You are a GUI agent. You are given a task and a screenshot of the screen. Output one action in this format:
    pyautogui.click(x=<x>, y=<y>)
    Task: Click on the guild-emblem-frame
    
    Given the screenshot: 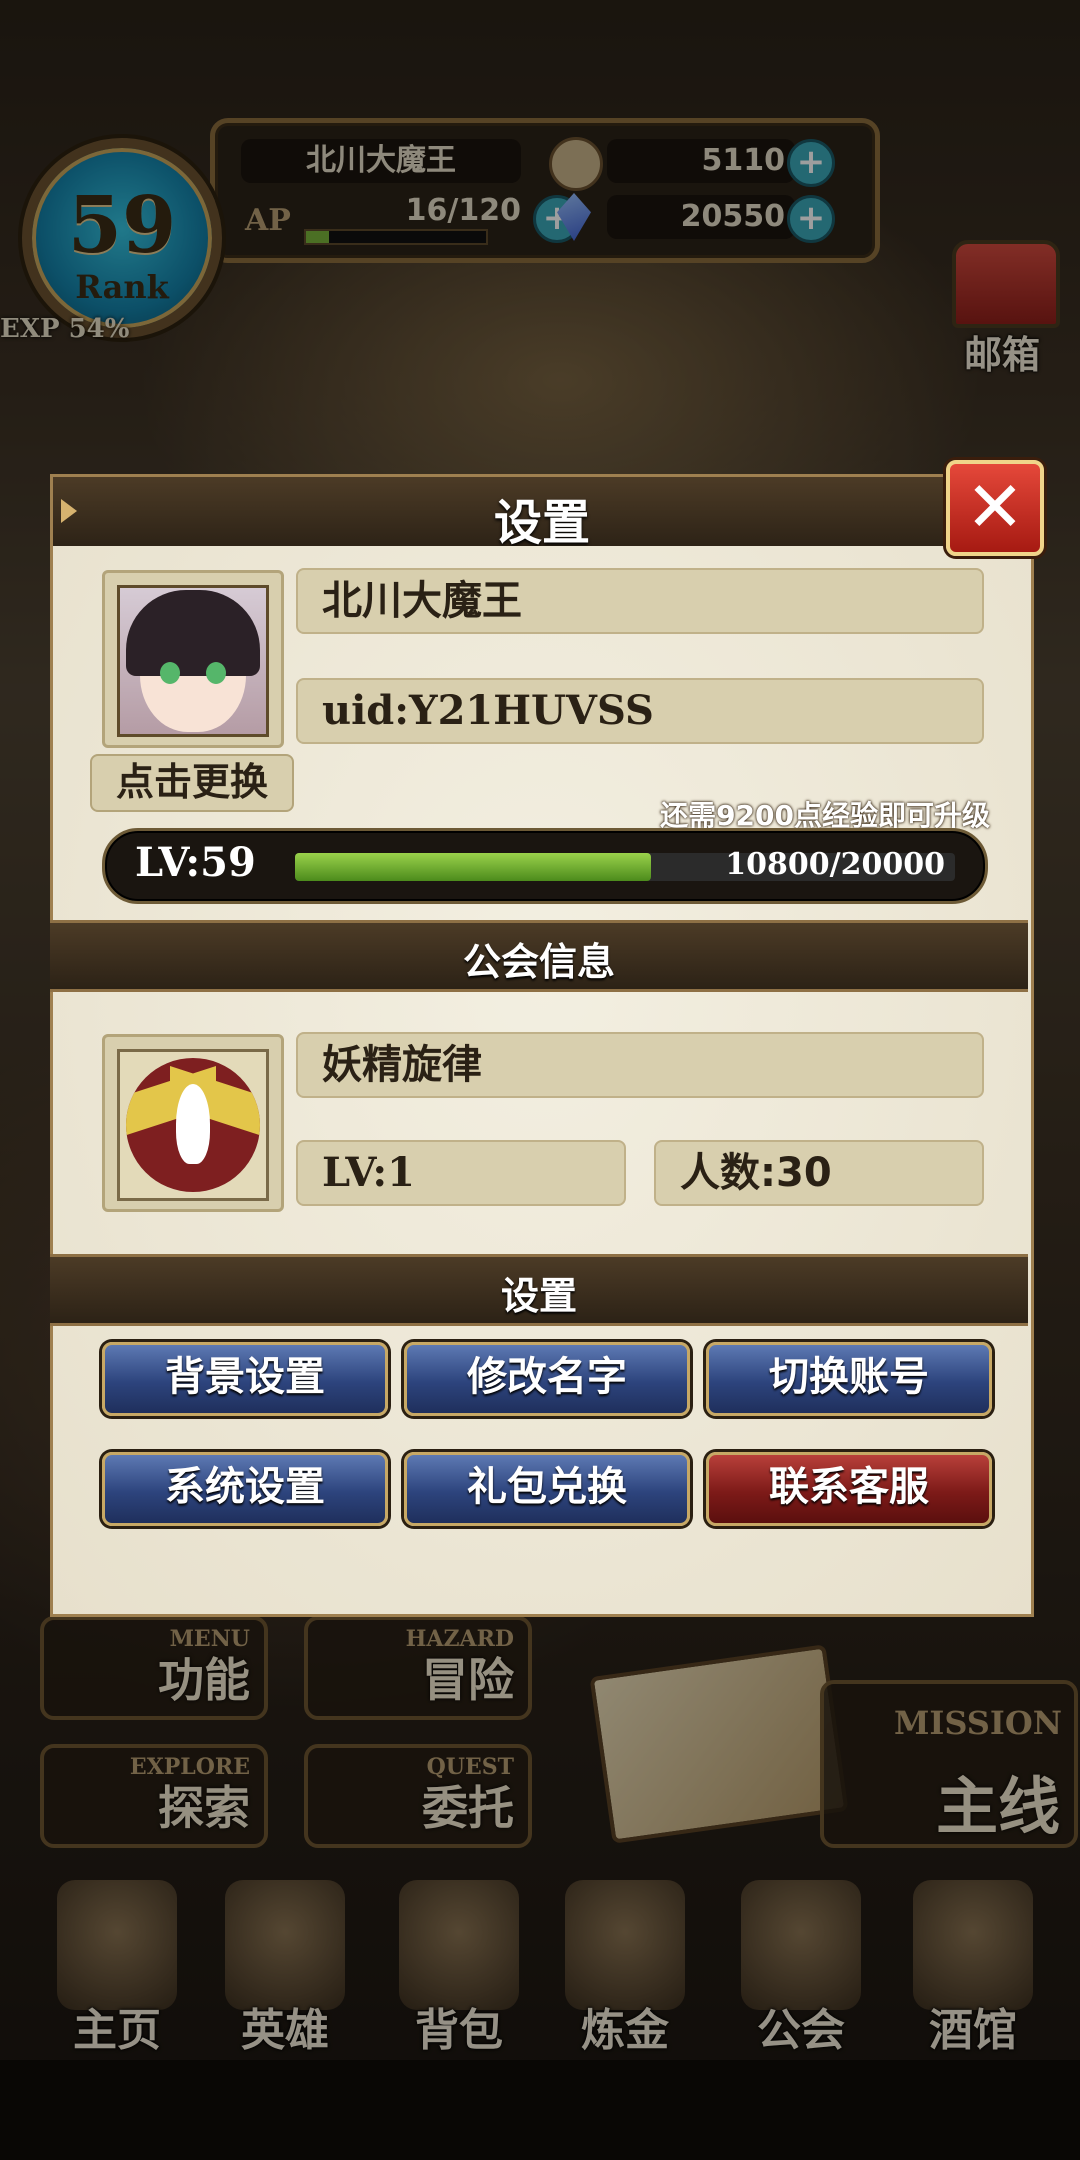 What is the action you would take?
    pyautogui.click(x=193, y=1125)
    